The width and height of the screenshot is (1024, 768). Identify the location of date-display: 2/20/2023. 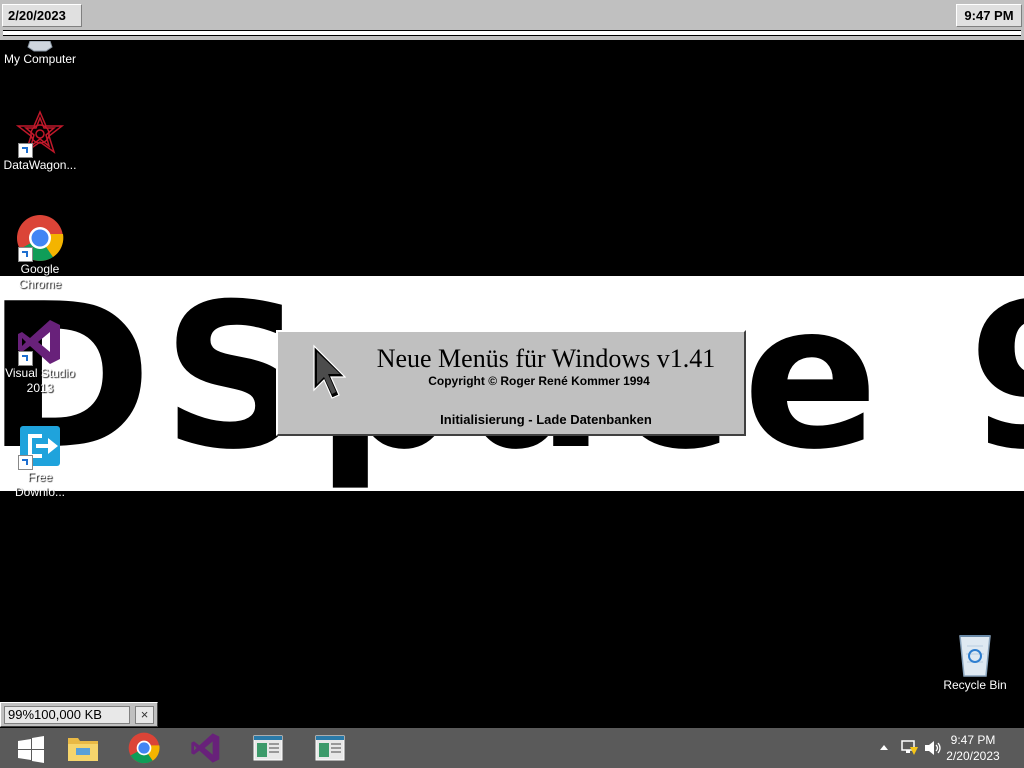
(42, 15).